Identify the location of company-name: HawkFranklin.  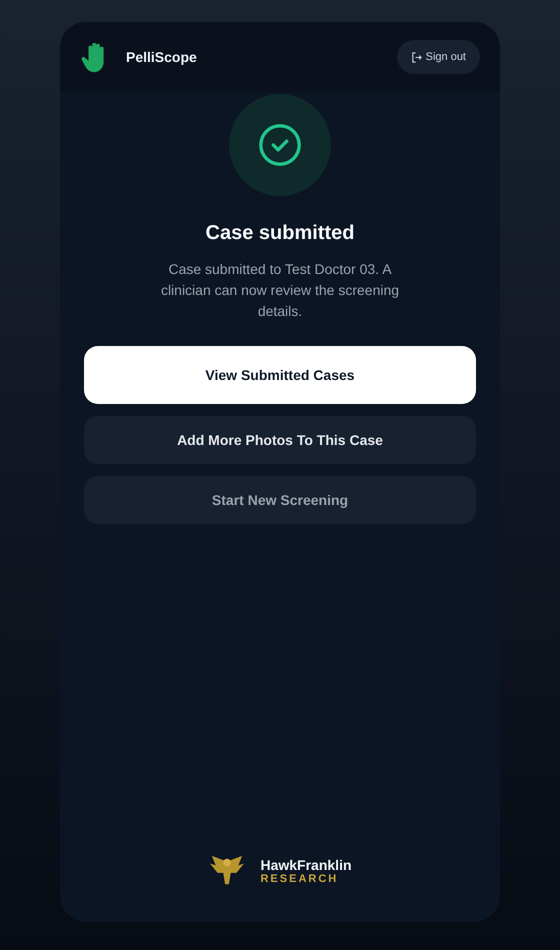
(306, 865).